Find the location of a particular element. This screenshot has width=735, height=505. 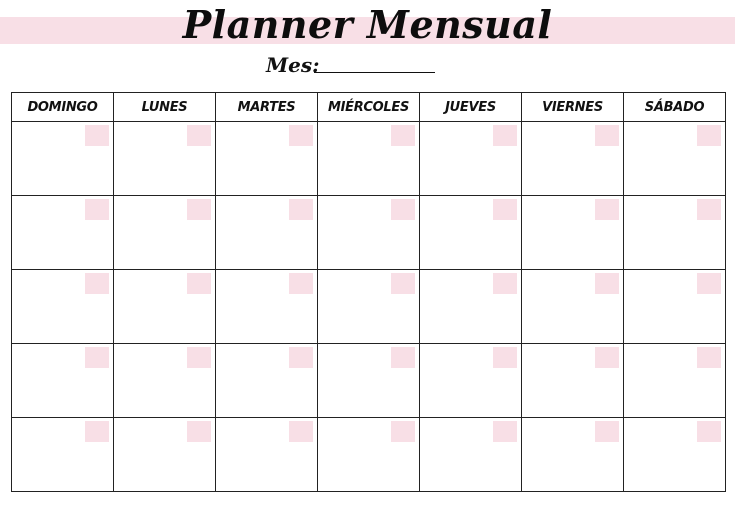

weekday-header: JUEVES is located at coordinates (470, 107).